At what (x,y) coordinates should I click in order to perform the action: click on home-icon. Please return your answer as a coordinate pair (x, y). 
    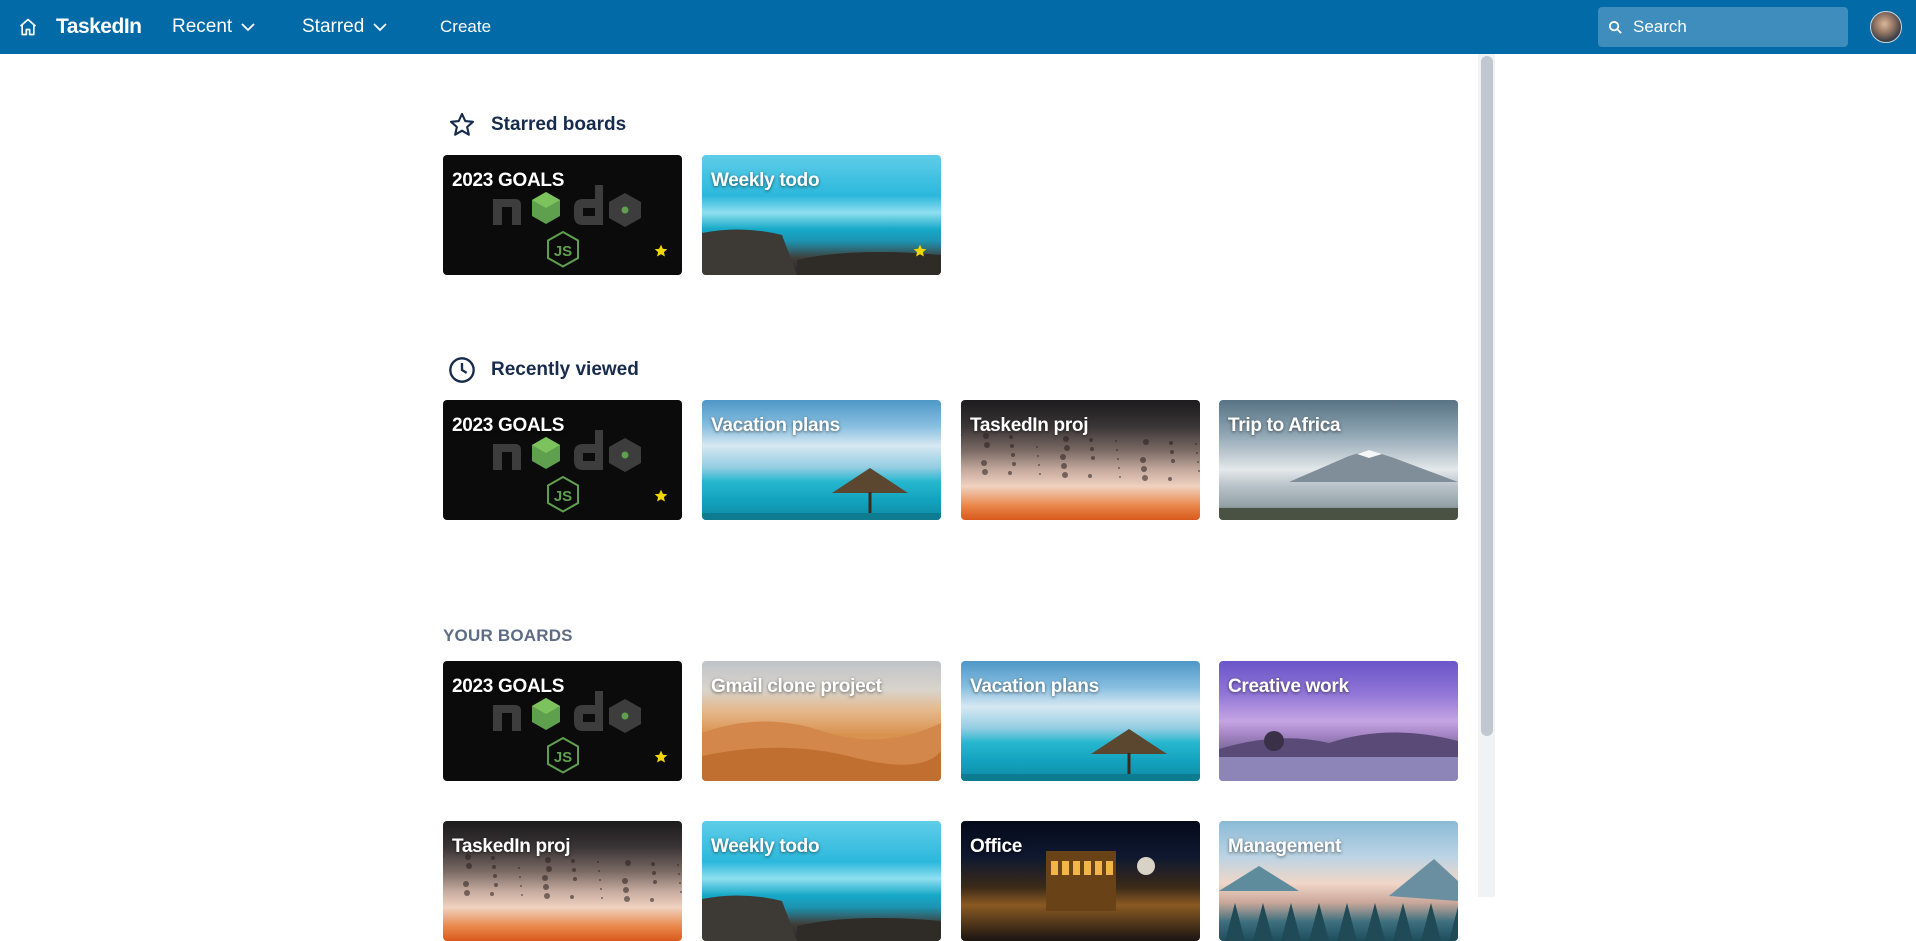
    Looking at the image, I should click on (28, 27).